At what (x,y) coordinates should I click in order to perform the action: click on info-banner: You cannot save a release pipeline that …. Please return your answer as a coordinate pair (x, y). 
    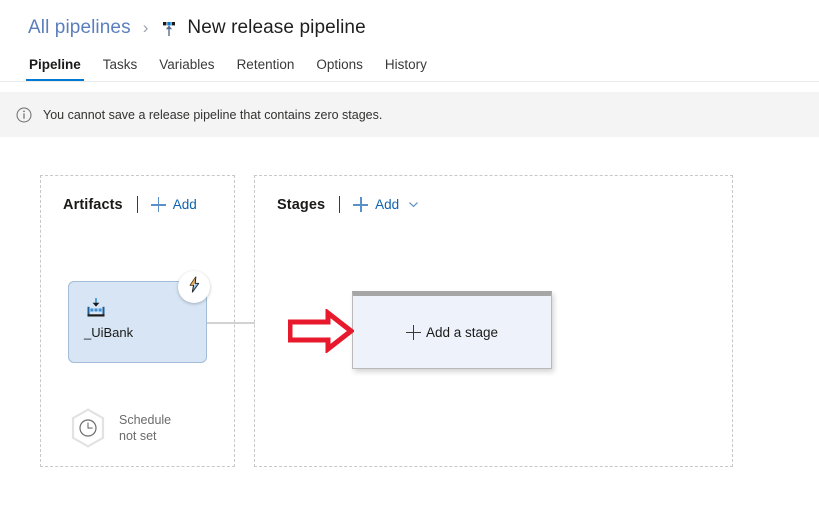
    Looking at the image, I should click on (409, 114).